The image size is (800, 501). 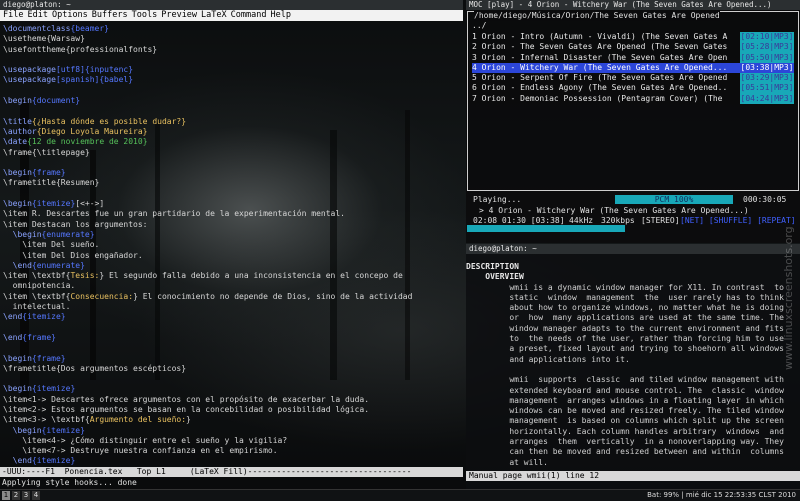 I want to click on pcm-volume: PCM 100%, so click(x=674, y=199).